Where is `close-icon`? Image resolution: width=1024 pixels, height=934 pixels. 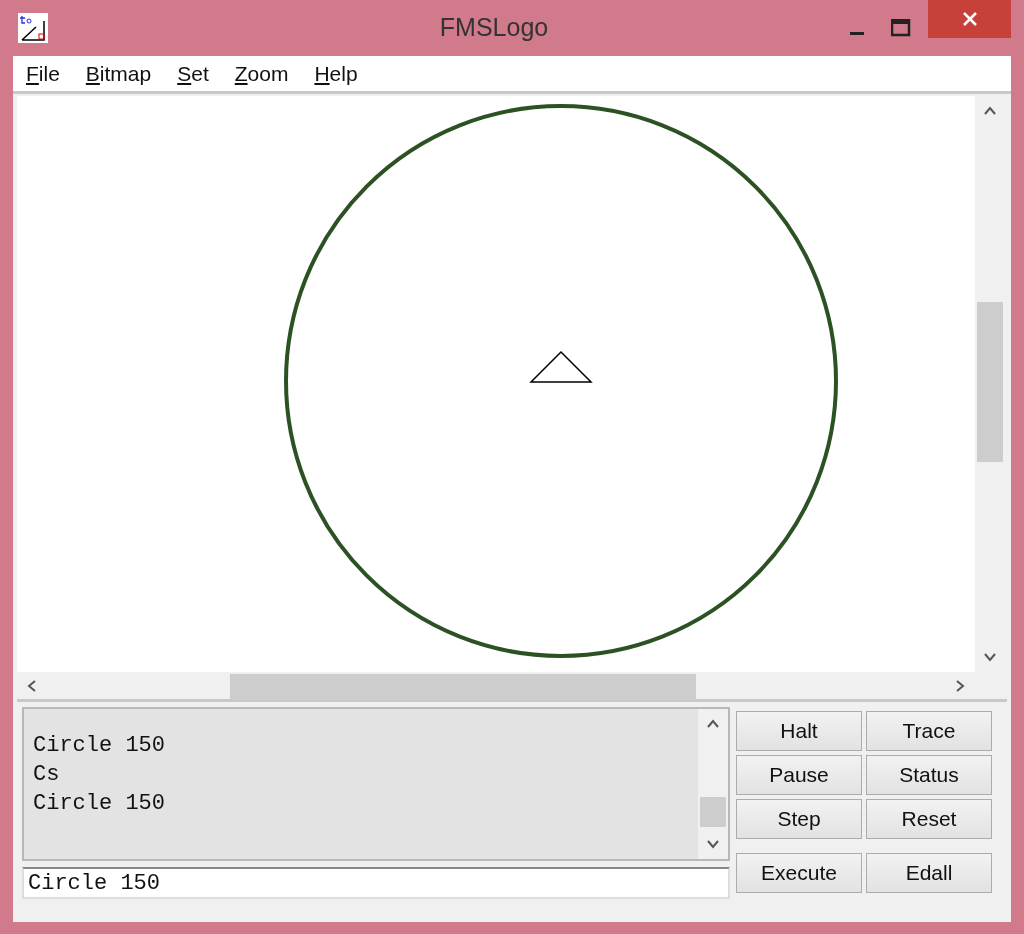
close-icon is located at coordinates (969, 19).